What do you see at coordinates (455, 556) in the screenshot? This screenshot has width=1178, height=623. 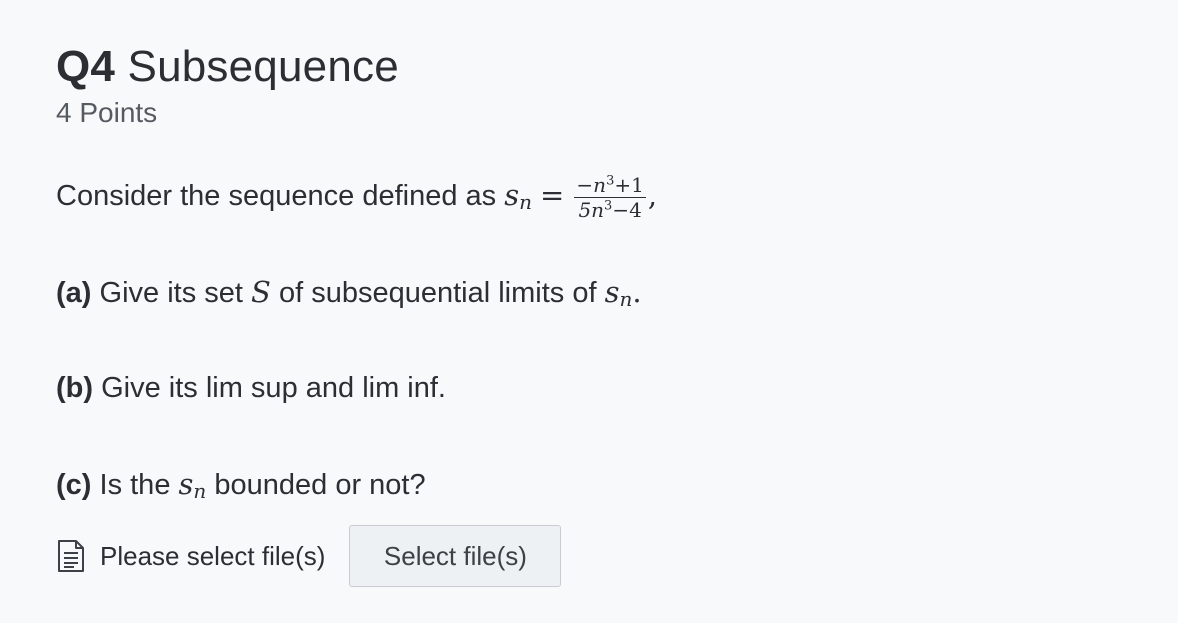 I see `select-files-button: Select file(s)` at bounding box center [455, 556].